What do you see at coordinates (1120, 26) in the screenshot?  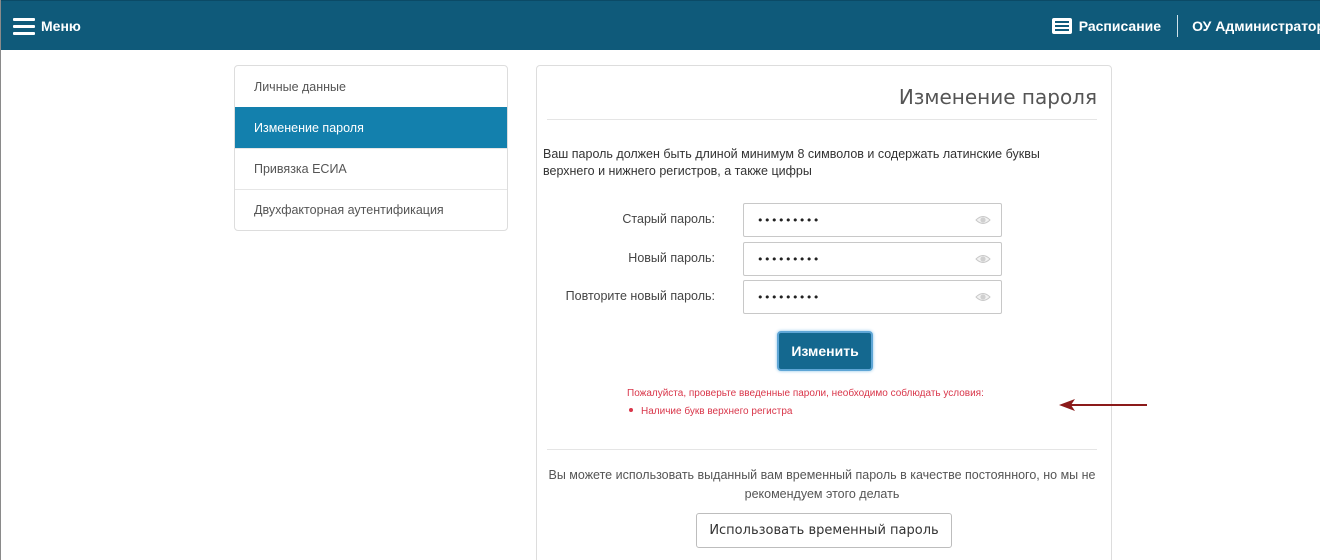 I see `schedule-label: Расписание` at bounding box center [1120, 26].